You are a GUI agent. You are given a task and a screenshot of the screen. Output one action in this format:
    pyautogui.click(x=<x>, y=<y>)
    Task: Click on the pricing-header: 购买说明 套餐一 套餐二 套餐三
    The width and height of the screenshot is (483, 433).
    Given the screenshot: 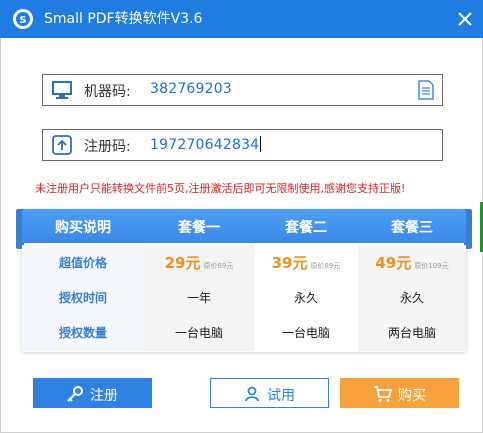 What is the action you would take?
    pyautogui.click(x=244, y=226)
    